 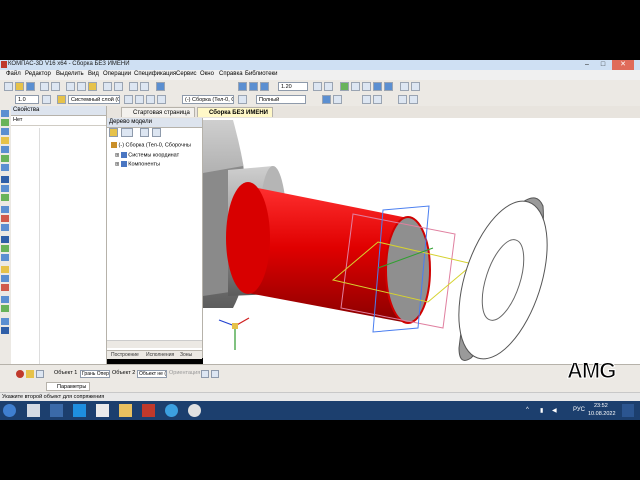 I want to click on library-icon, so click(x=5, y=308).